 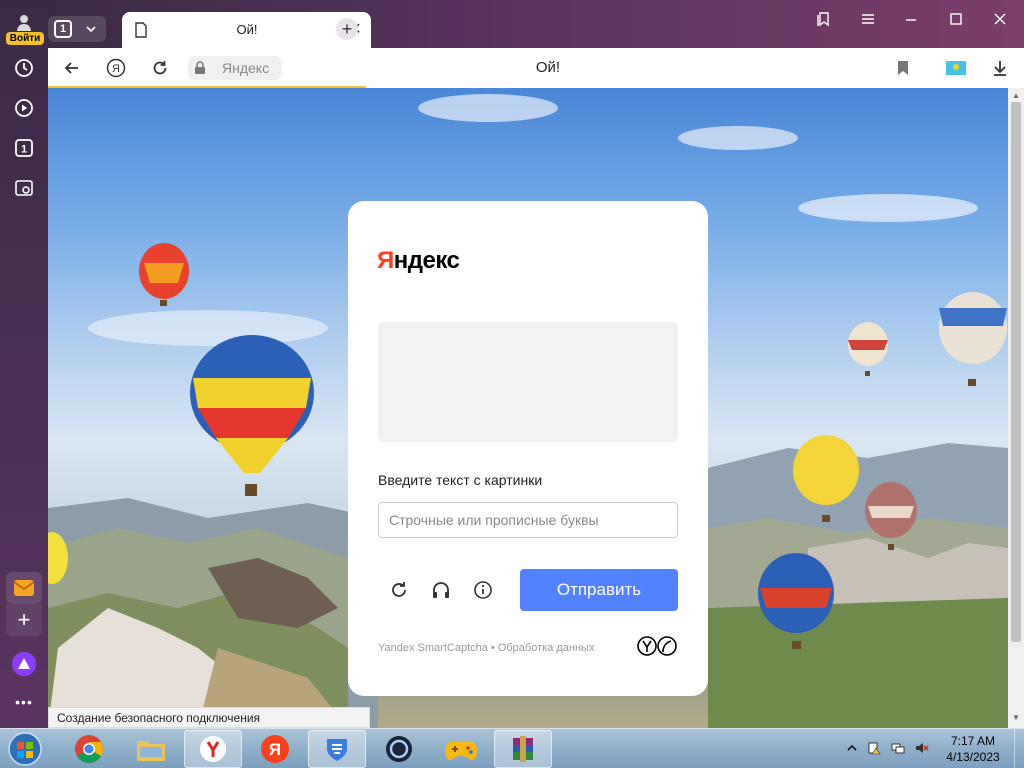 I want to click on reload-button, so click(x=160, y=68).